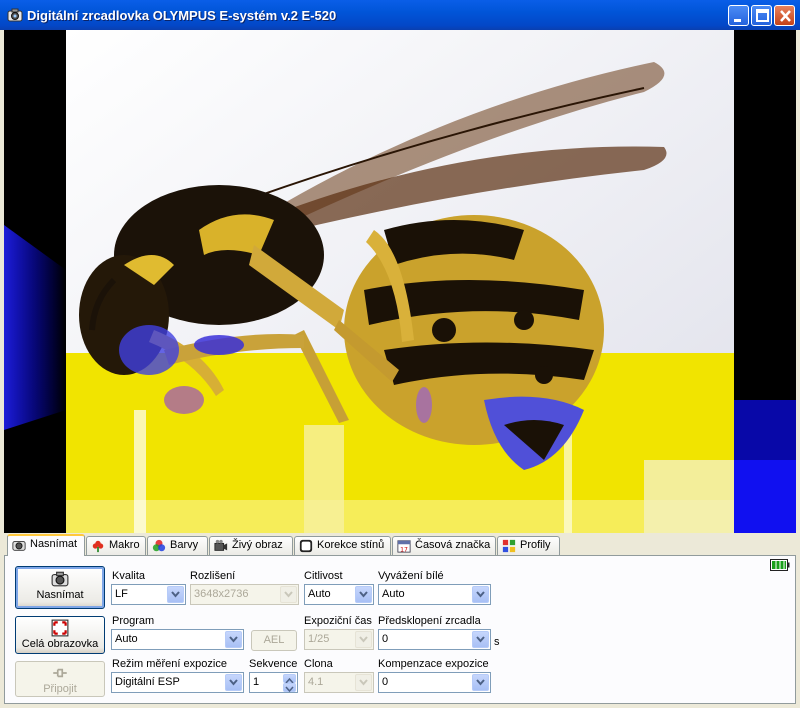  What do you see at coordinates (98, 546) in the screenshot?
I see `flower-icon` at bounding box center [98, 546].